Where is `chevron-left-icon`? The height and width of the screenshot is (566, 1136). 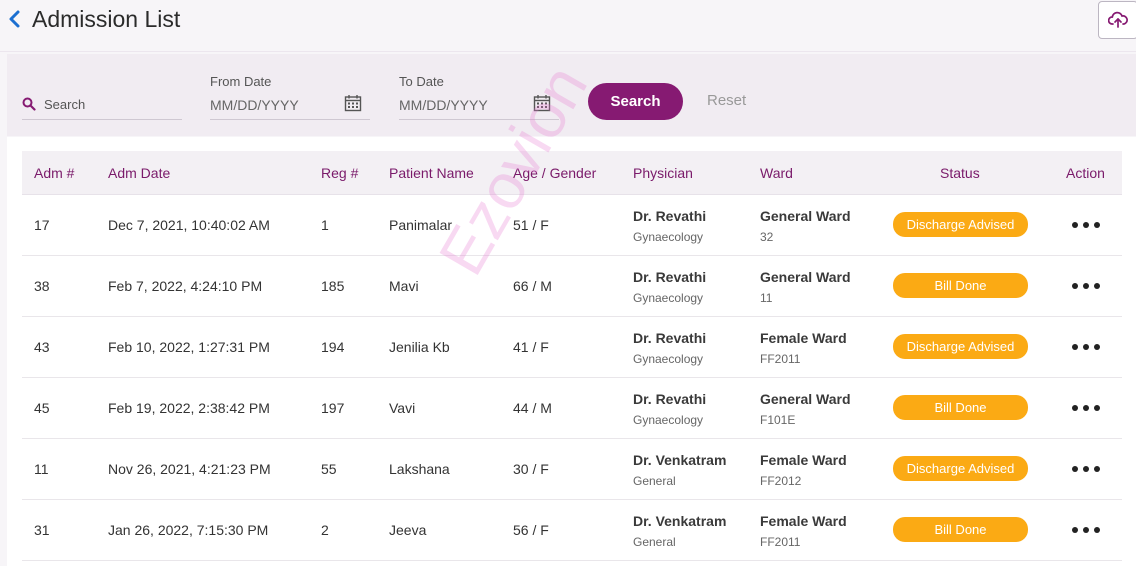 chevron-left-icon is located at coordinates (15, 19).